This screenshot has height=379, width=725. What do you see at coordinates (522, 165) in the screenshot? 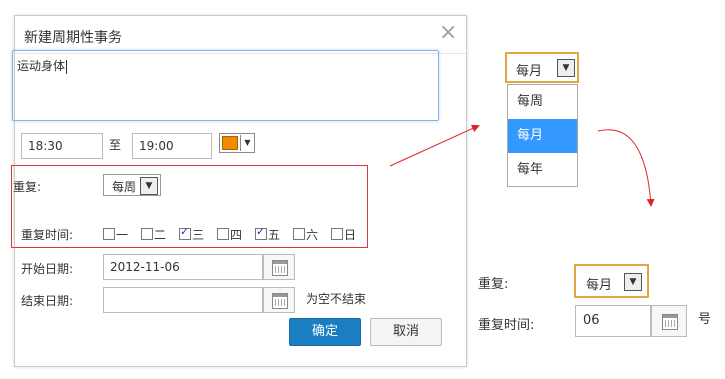
I see `annotation-arrows` at bounding box center [522, 165].